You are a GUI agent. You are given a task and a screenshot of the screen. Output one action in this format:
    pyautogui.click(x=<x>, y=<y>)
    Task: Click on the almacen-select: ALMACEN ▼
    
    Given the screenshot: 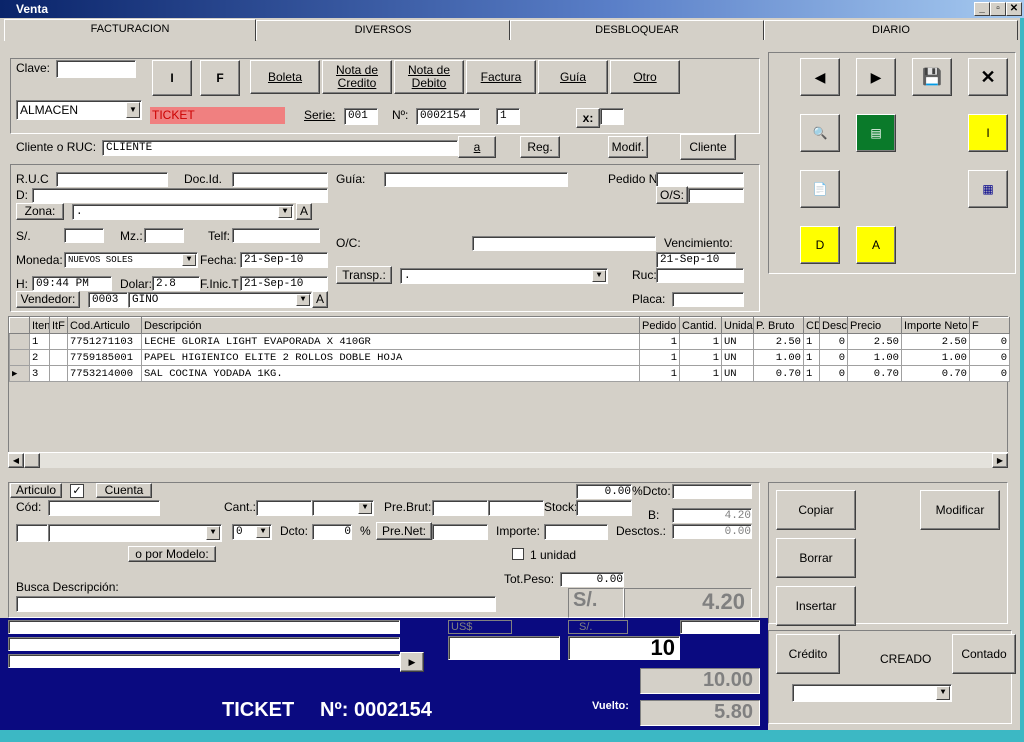 What is the action you would take?
    pyautogui.click(x=79, y=110)
    